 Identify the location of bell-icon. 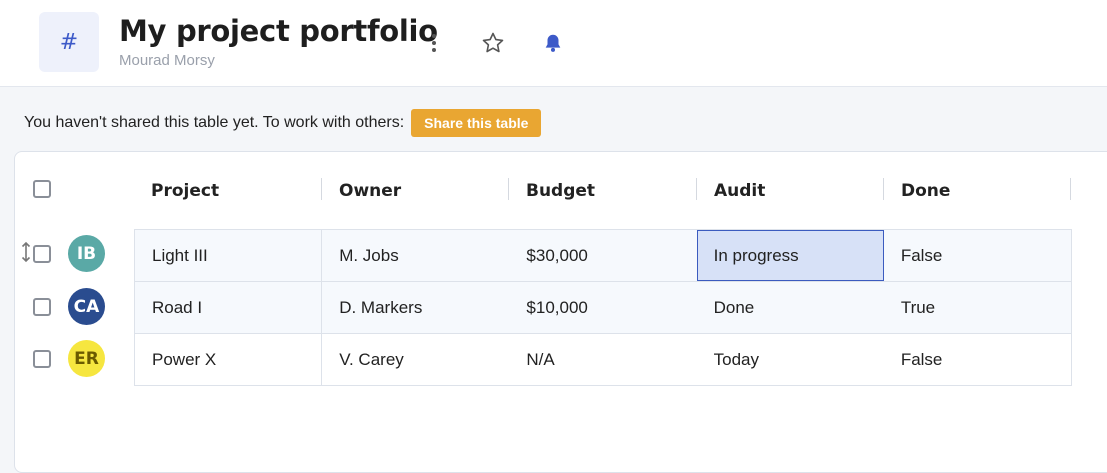
(553, 43).